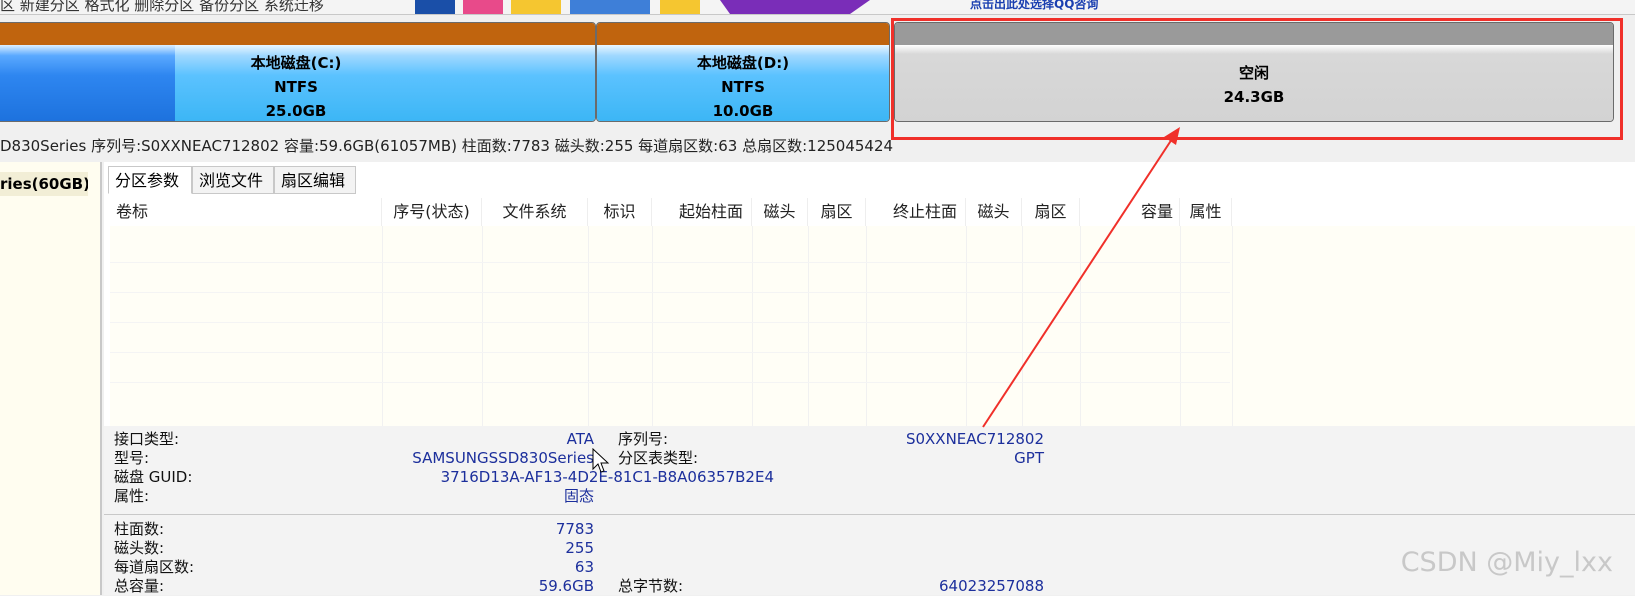  What do you see at coordinates (1506, 562) in the screenshot?
I see `watermark: CSDN @Miy_lxx` at bounding box center [1506, 562].